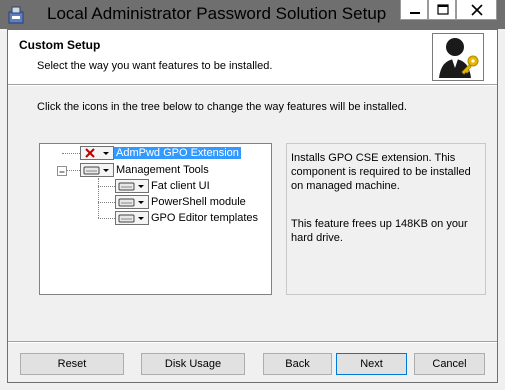  What do you see at coordinates (252, 342) in the screenshot?
I see `button-divider` at bounding box center [252, 342].